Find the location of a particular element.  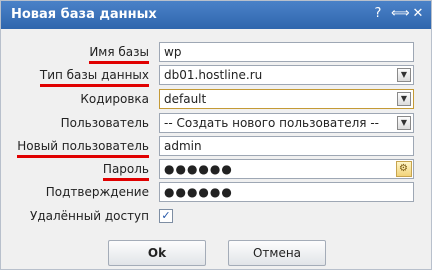

cancel-button: Отмена is located at coordinates (277, 253).